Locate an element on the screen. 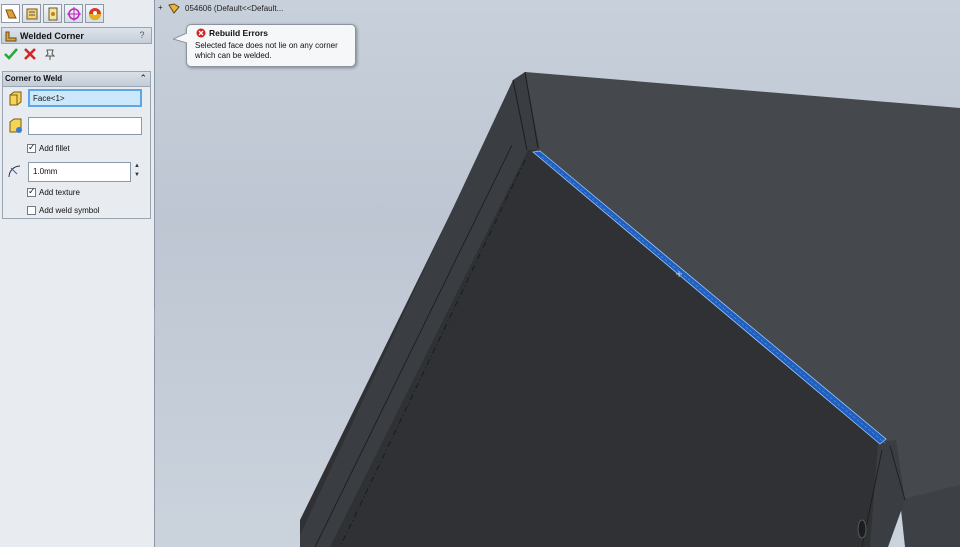  tooltip-title: Rebuild Errors is located at coordinates (239, 33).